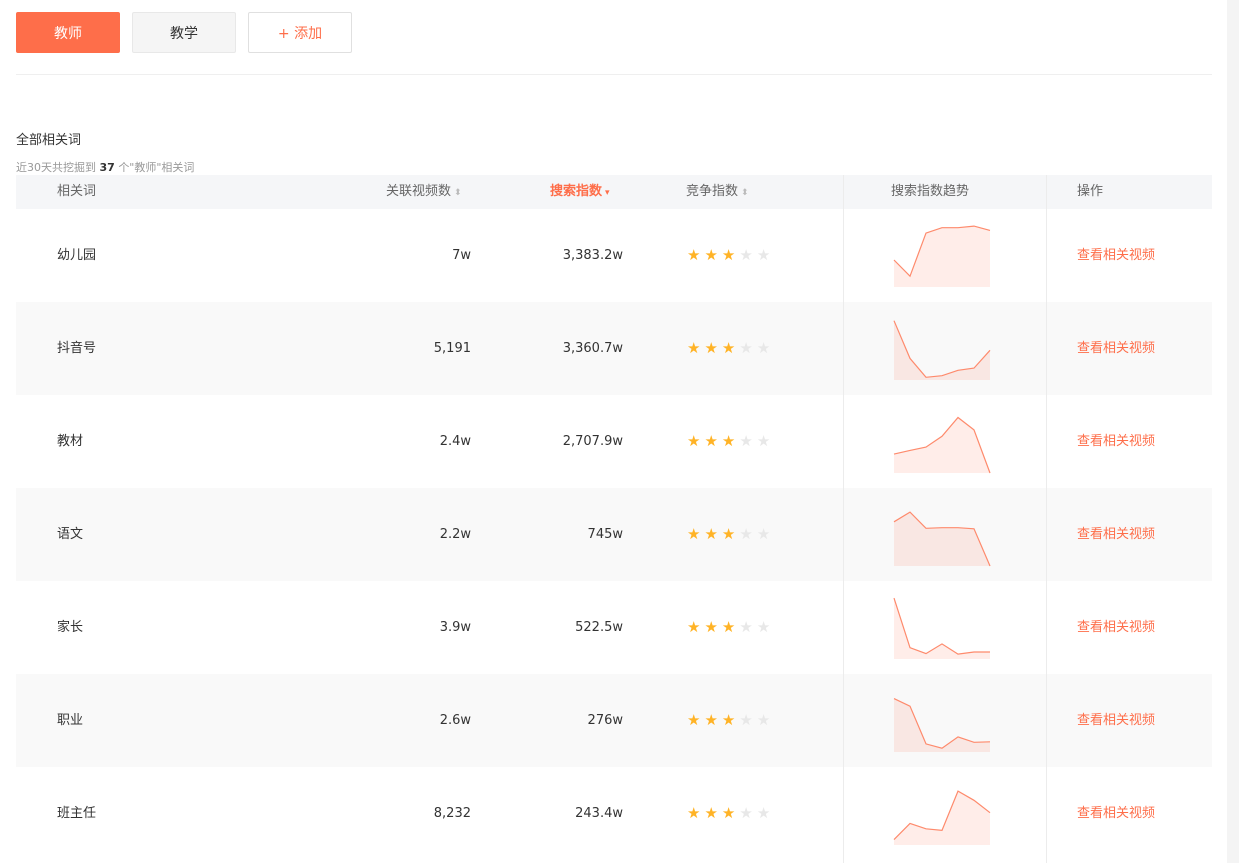  Describe the element at coordinates (745, 193) in the screenshot. I see `sort-icon: ⬍` at that location.